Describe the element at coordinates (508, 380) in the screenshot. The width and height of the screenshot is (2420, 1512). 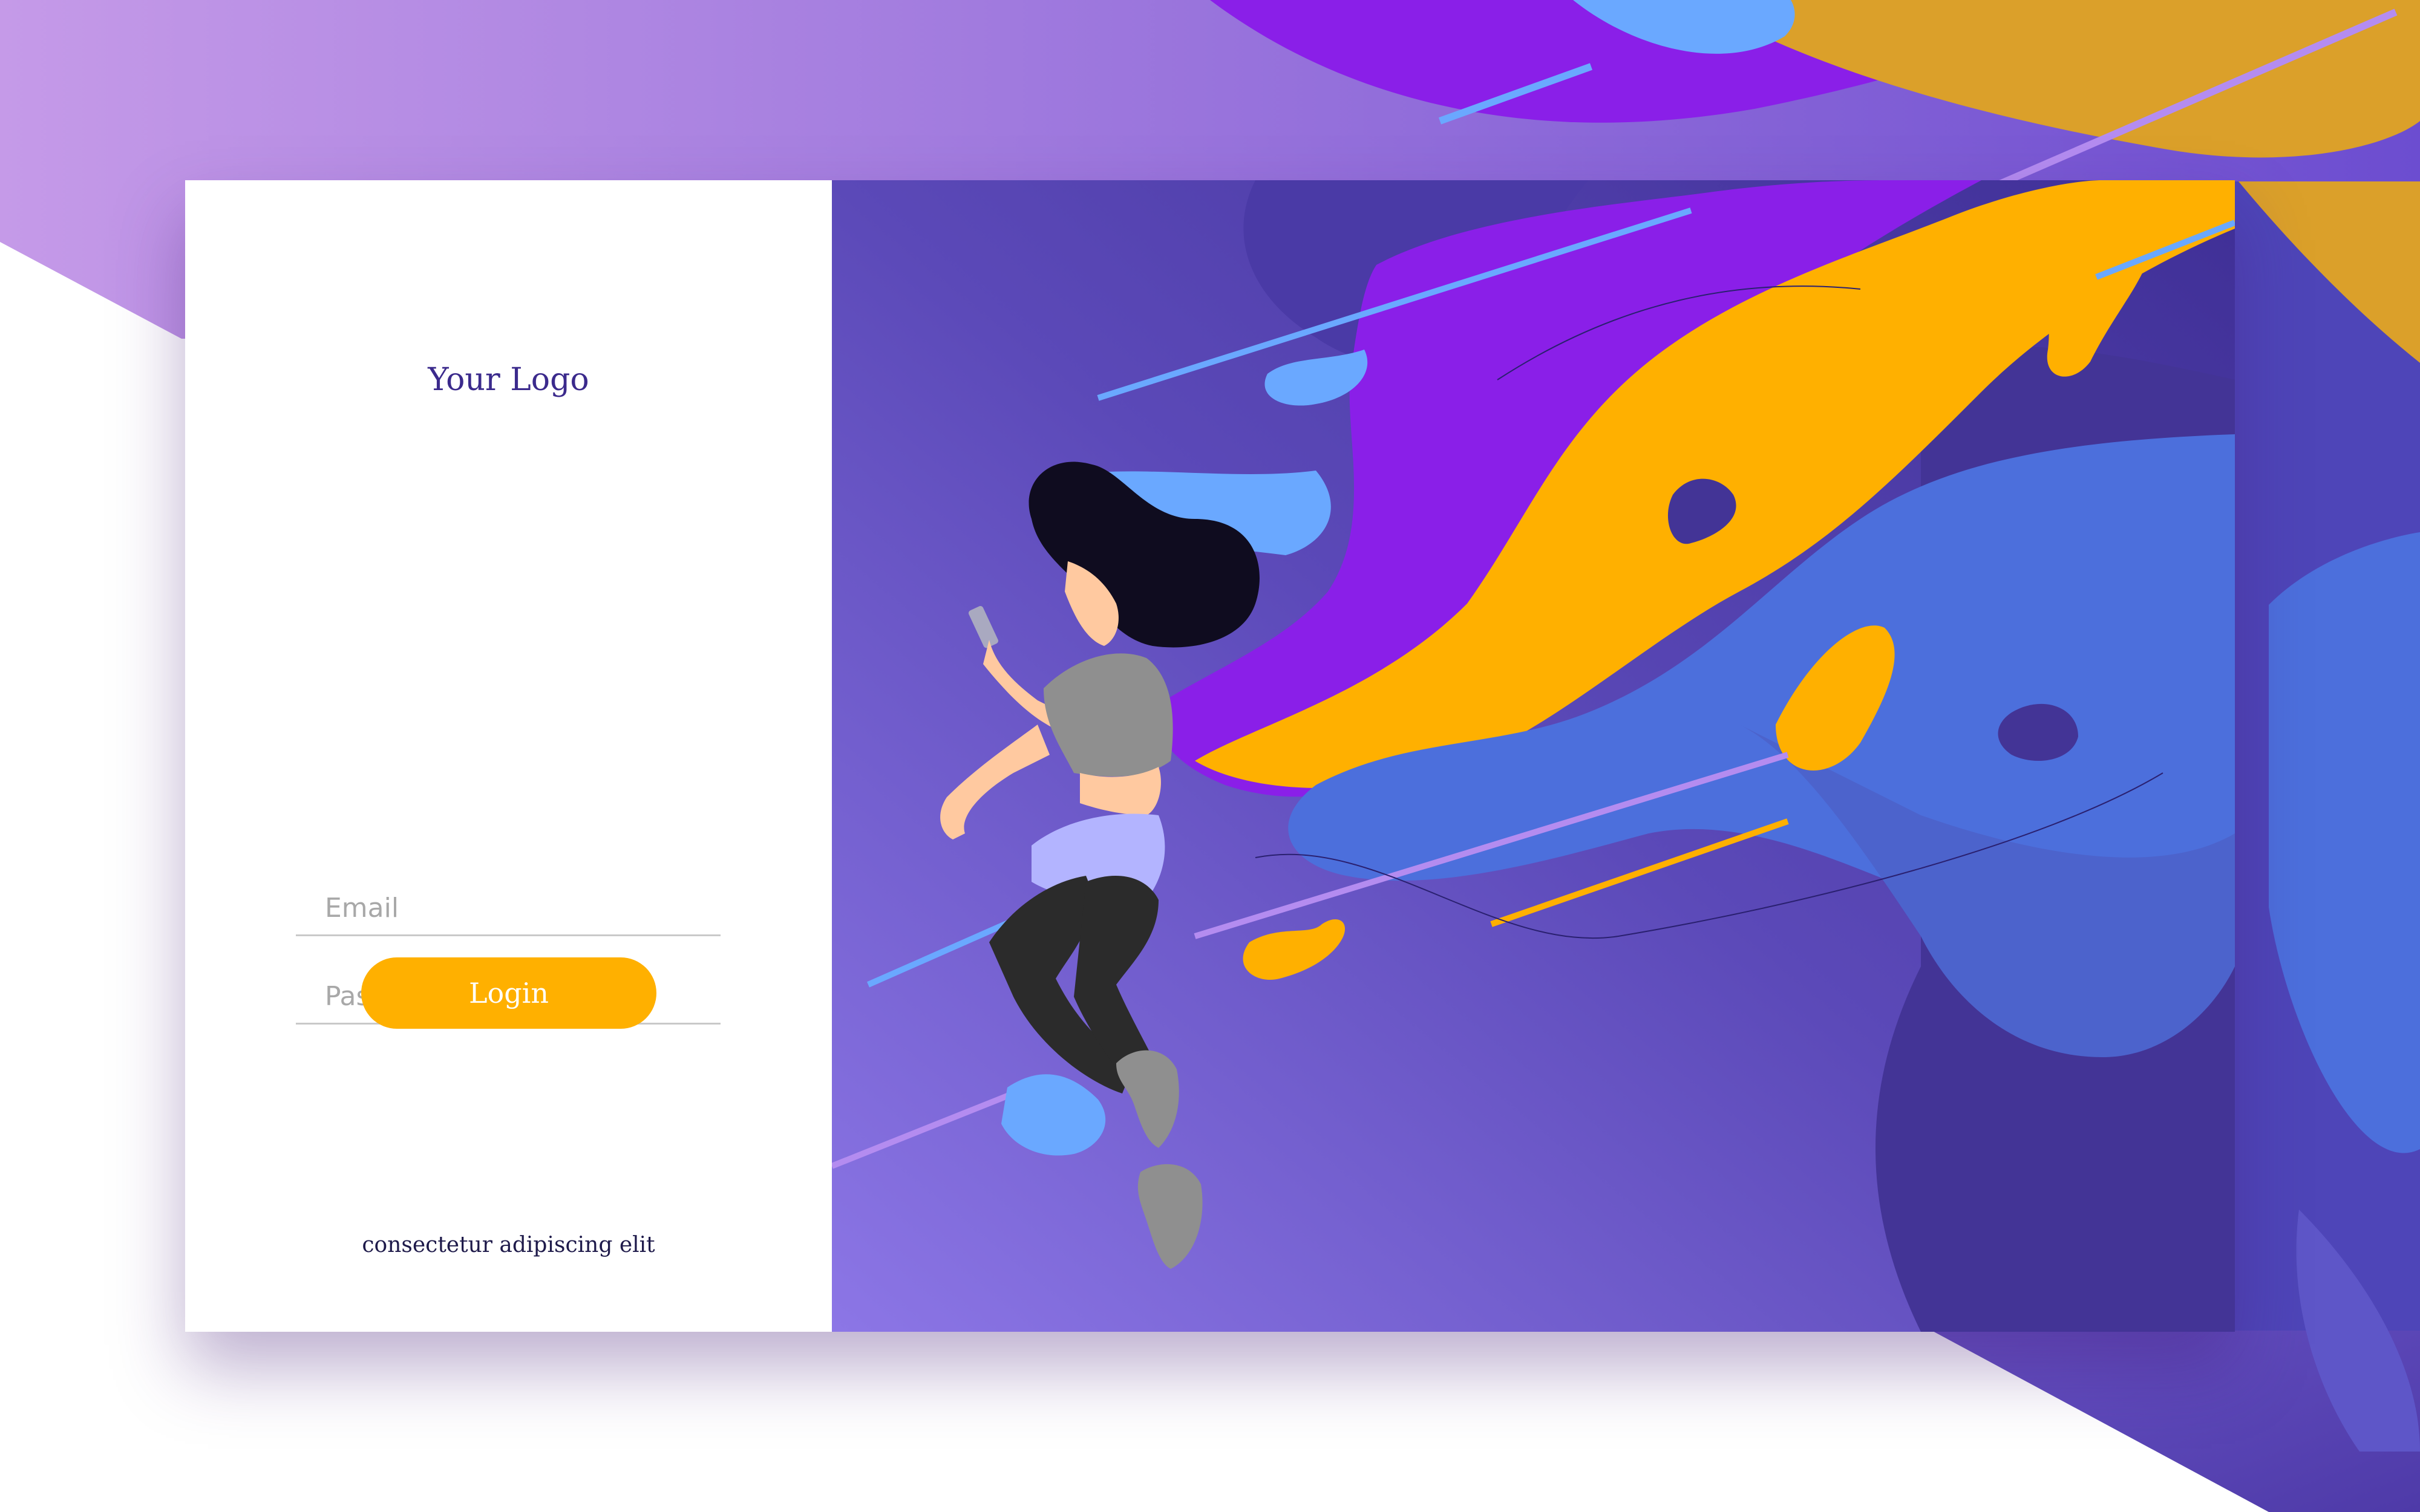
I see `logo-text: Your Logo` at that location.